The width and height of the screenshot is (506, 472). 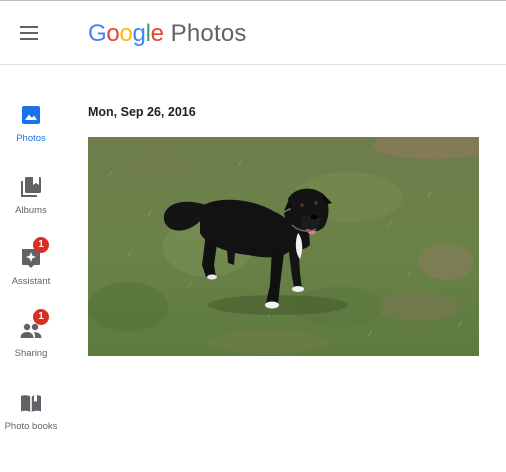 What do you see at coordinates (31, 334) in the screenshot?
I see `sidebar-item-sharing: 1 Sharing` at bounding box center [31, 334].